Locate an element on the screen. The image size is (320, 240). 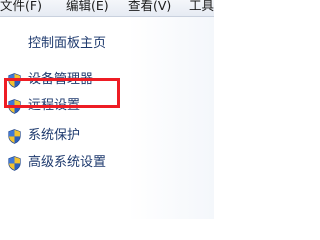
task-advanced-system-settings: 高级系统设置 is located at coordinates (57, 163).